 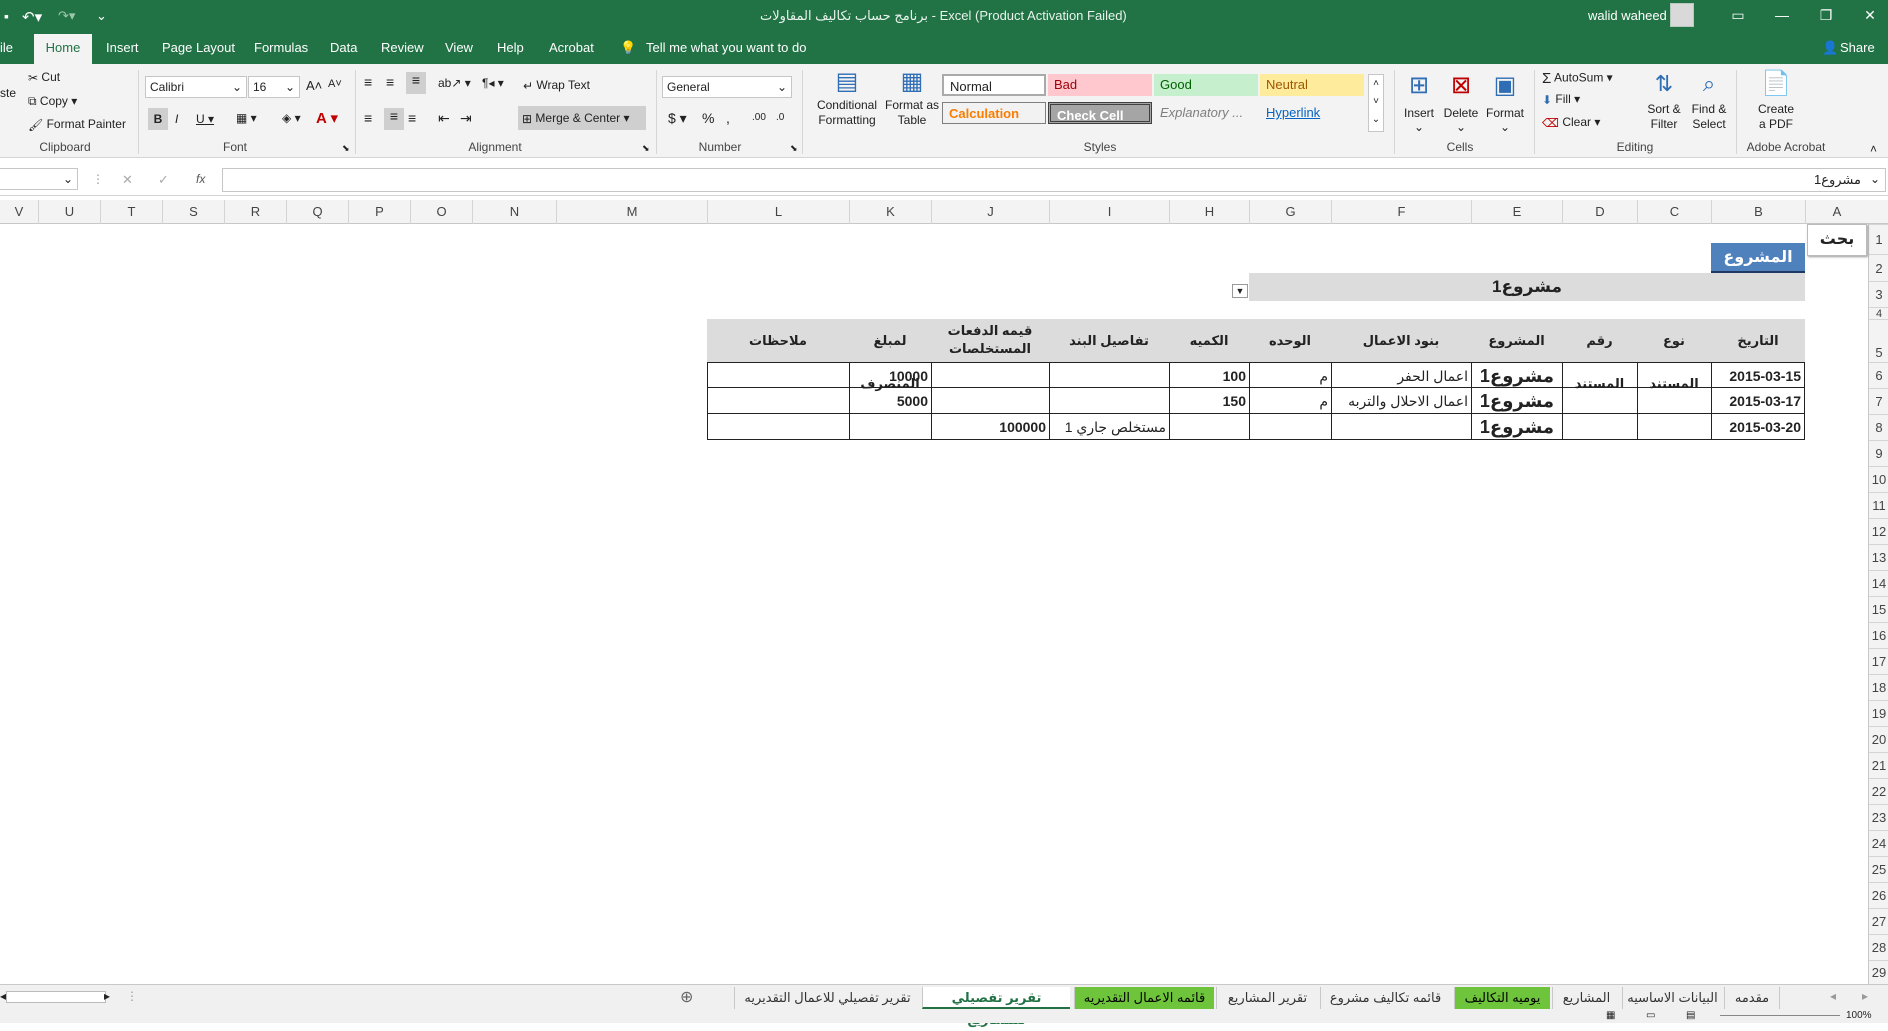 I want to click on cell-date: 2015-03-20, so click(x=1758, y=427).